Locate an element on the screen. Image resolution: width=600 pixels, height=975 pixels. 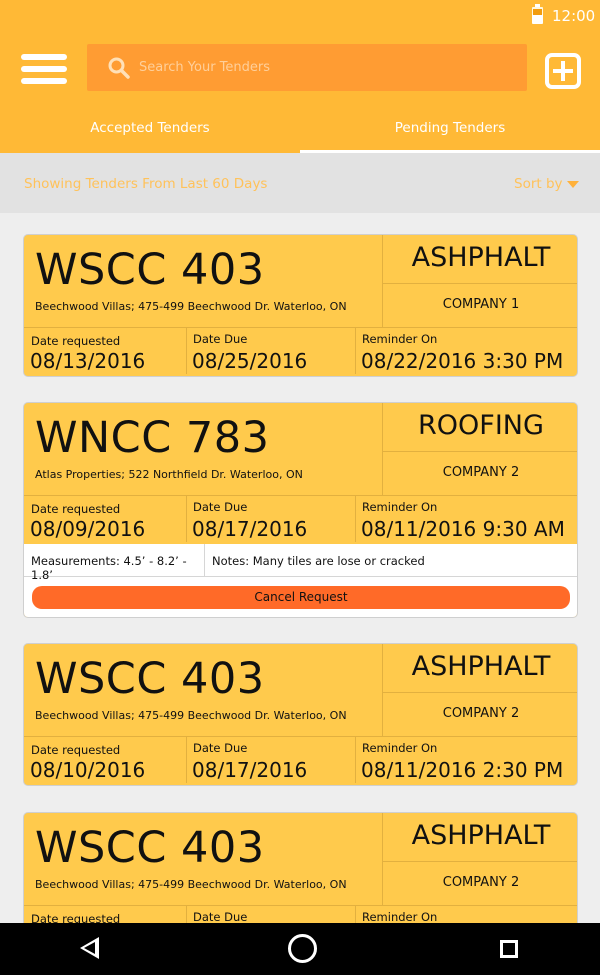
battery-icon is located at coordinates (537, 14).